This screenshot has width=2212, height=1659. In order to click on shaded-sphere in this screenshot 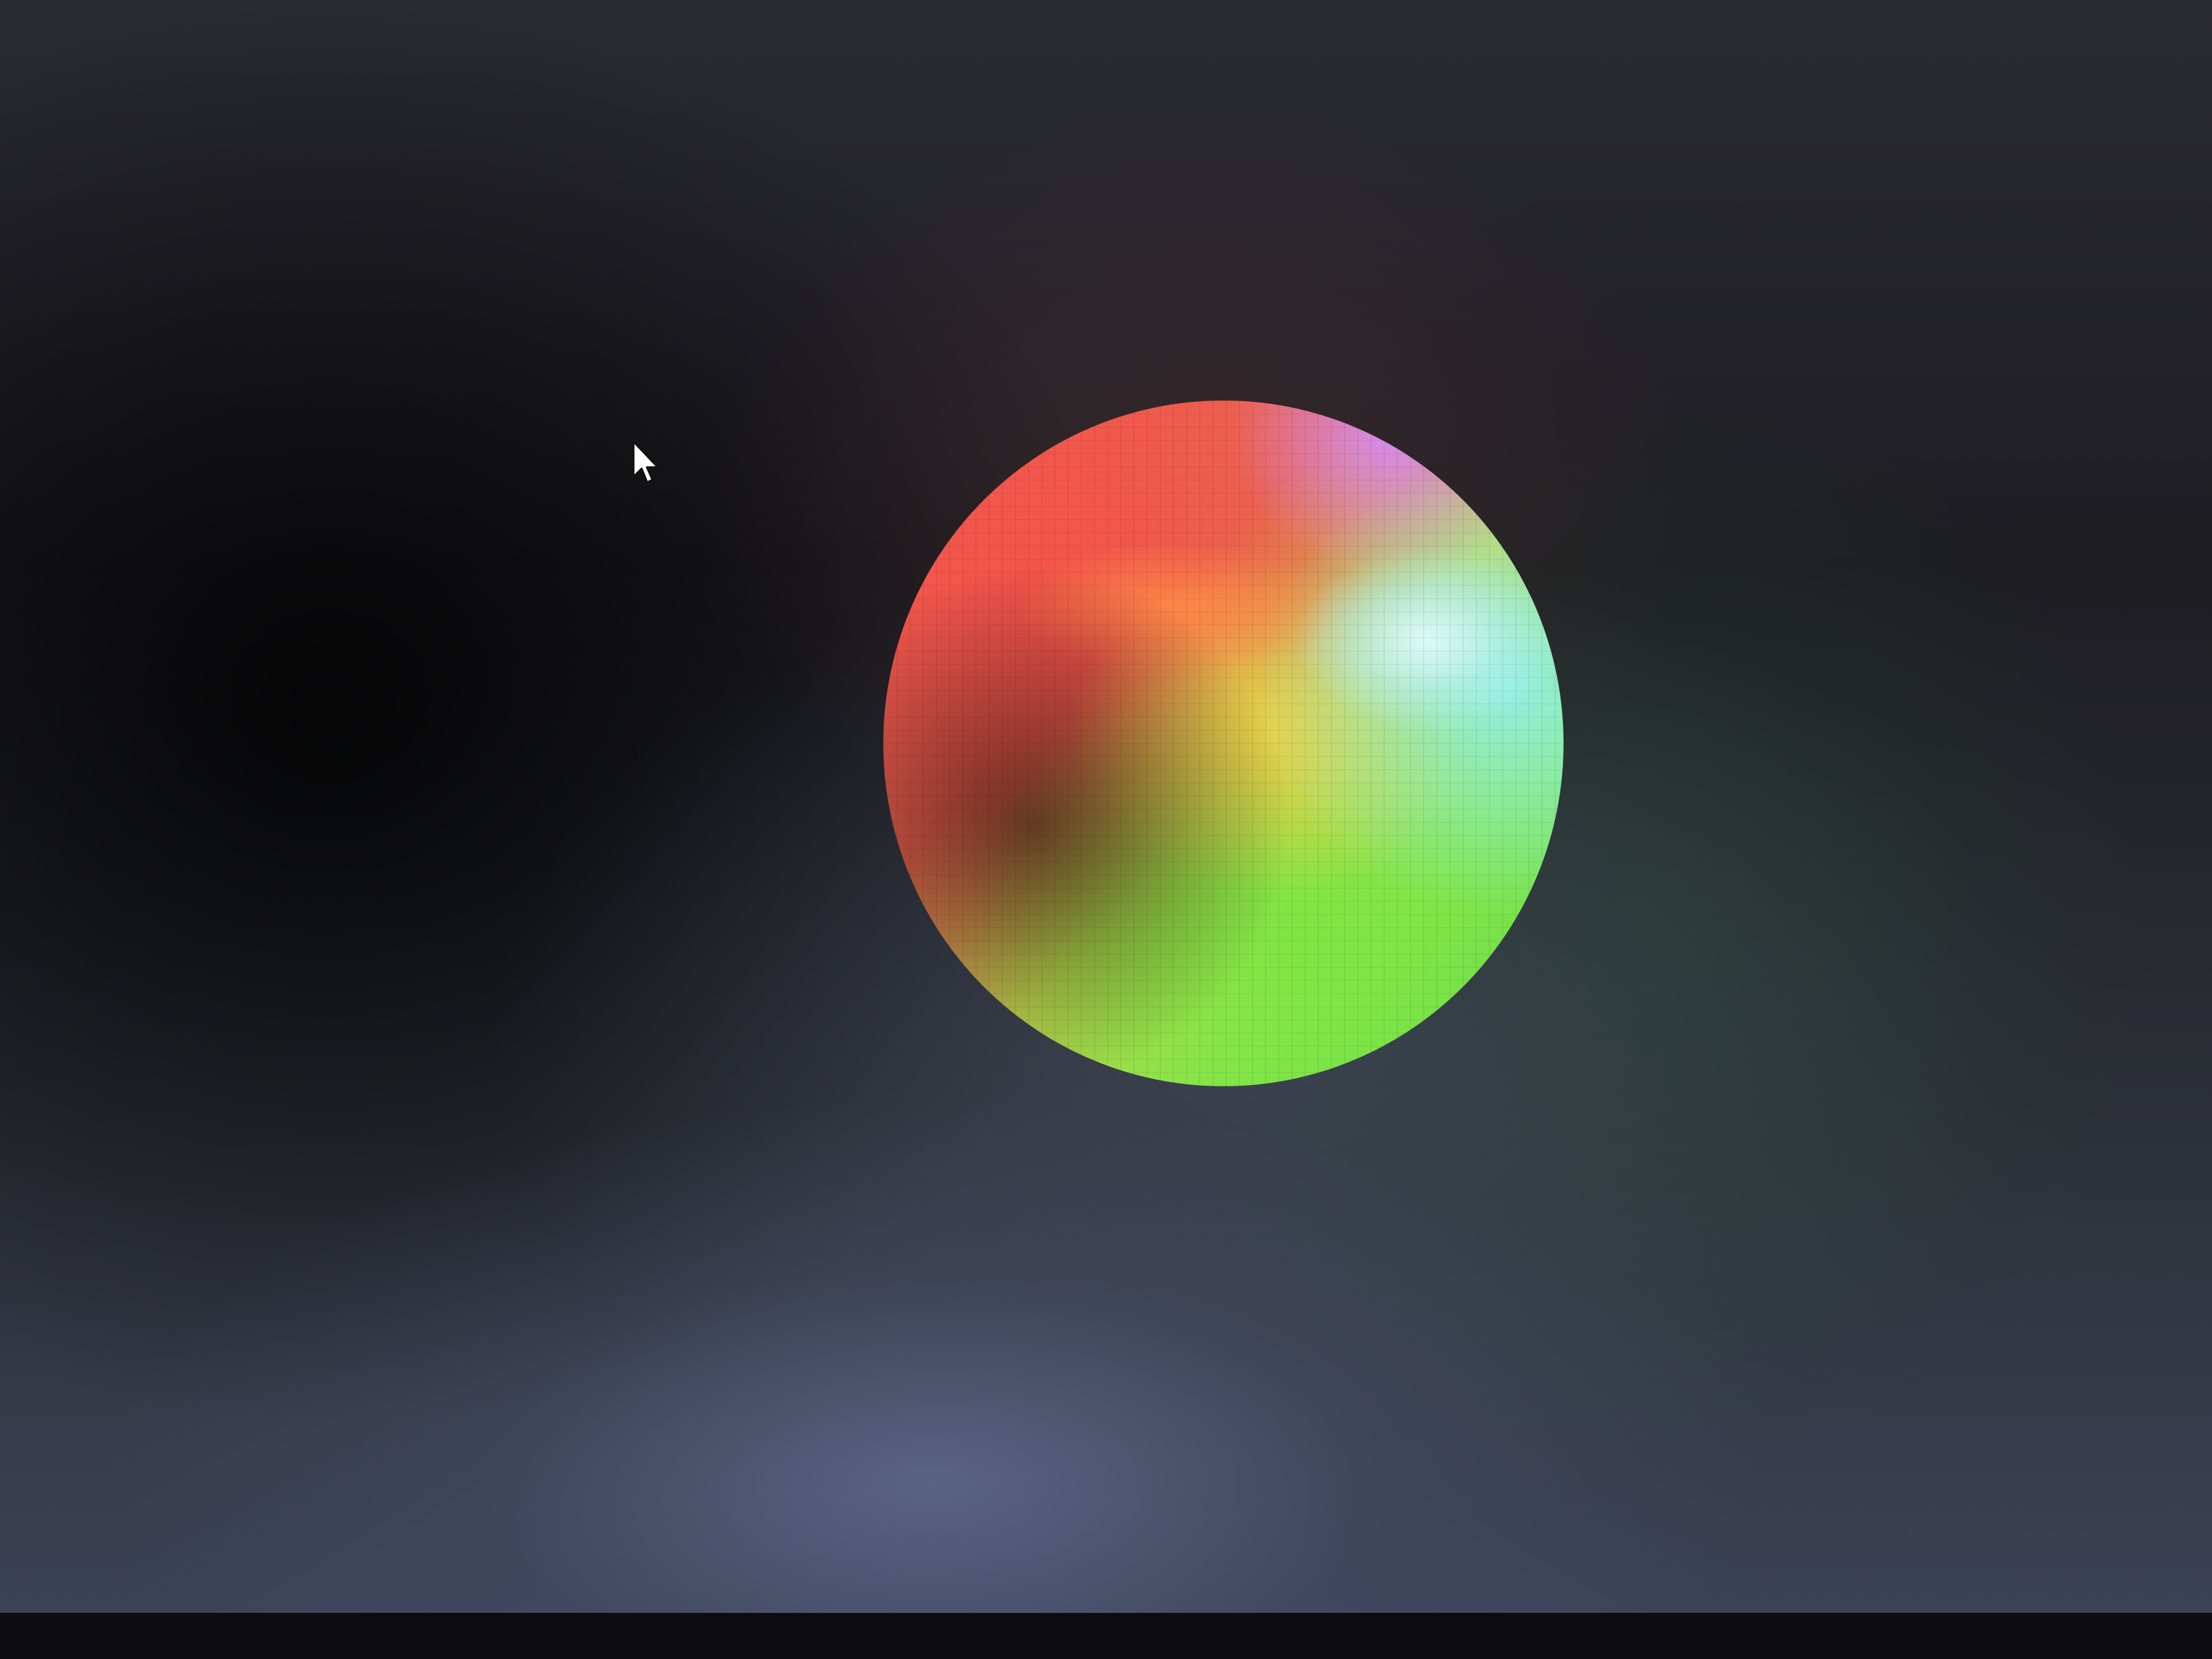, I will do `click(1224, 743)`.